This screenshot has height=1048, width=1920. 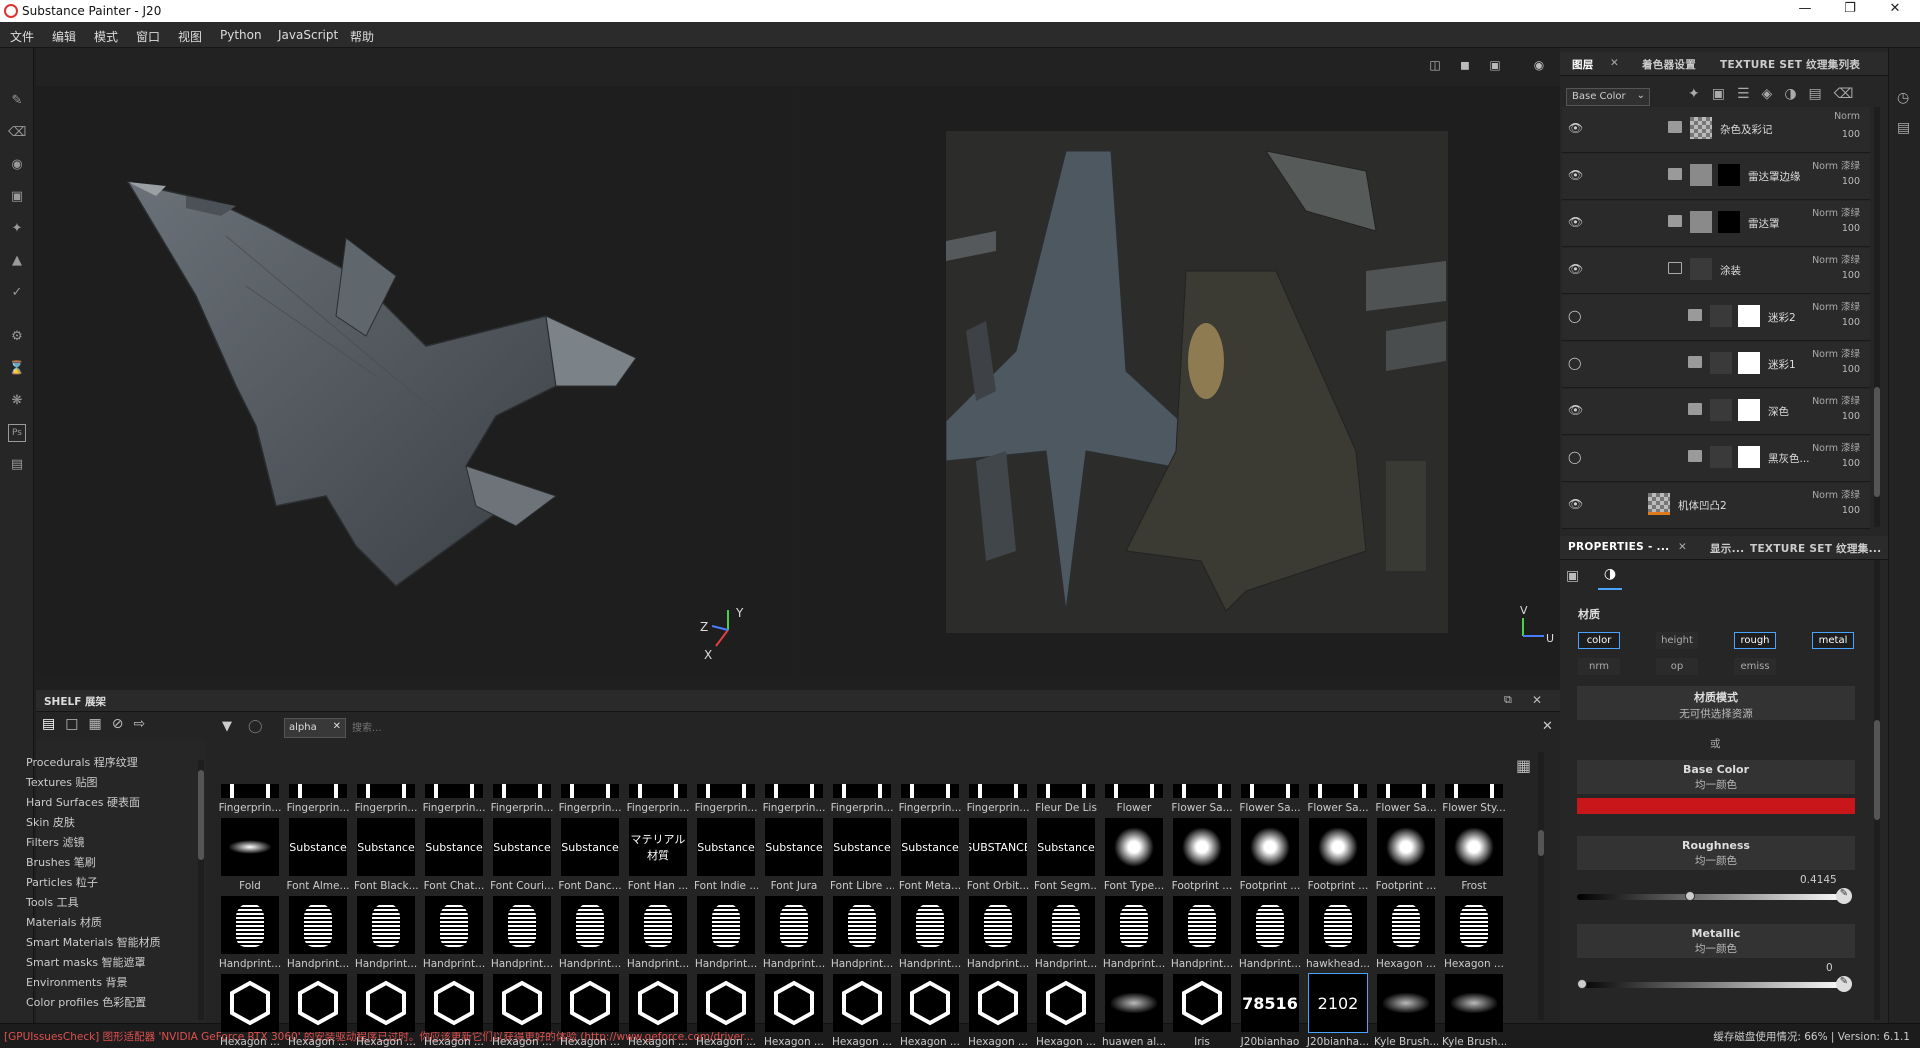 What do you see at coordinates (1541, 843) in the screenshot?
I see `shelf-scrollbar-thumb` at bounding box center [1541, 843].